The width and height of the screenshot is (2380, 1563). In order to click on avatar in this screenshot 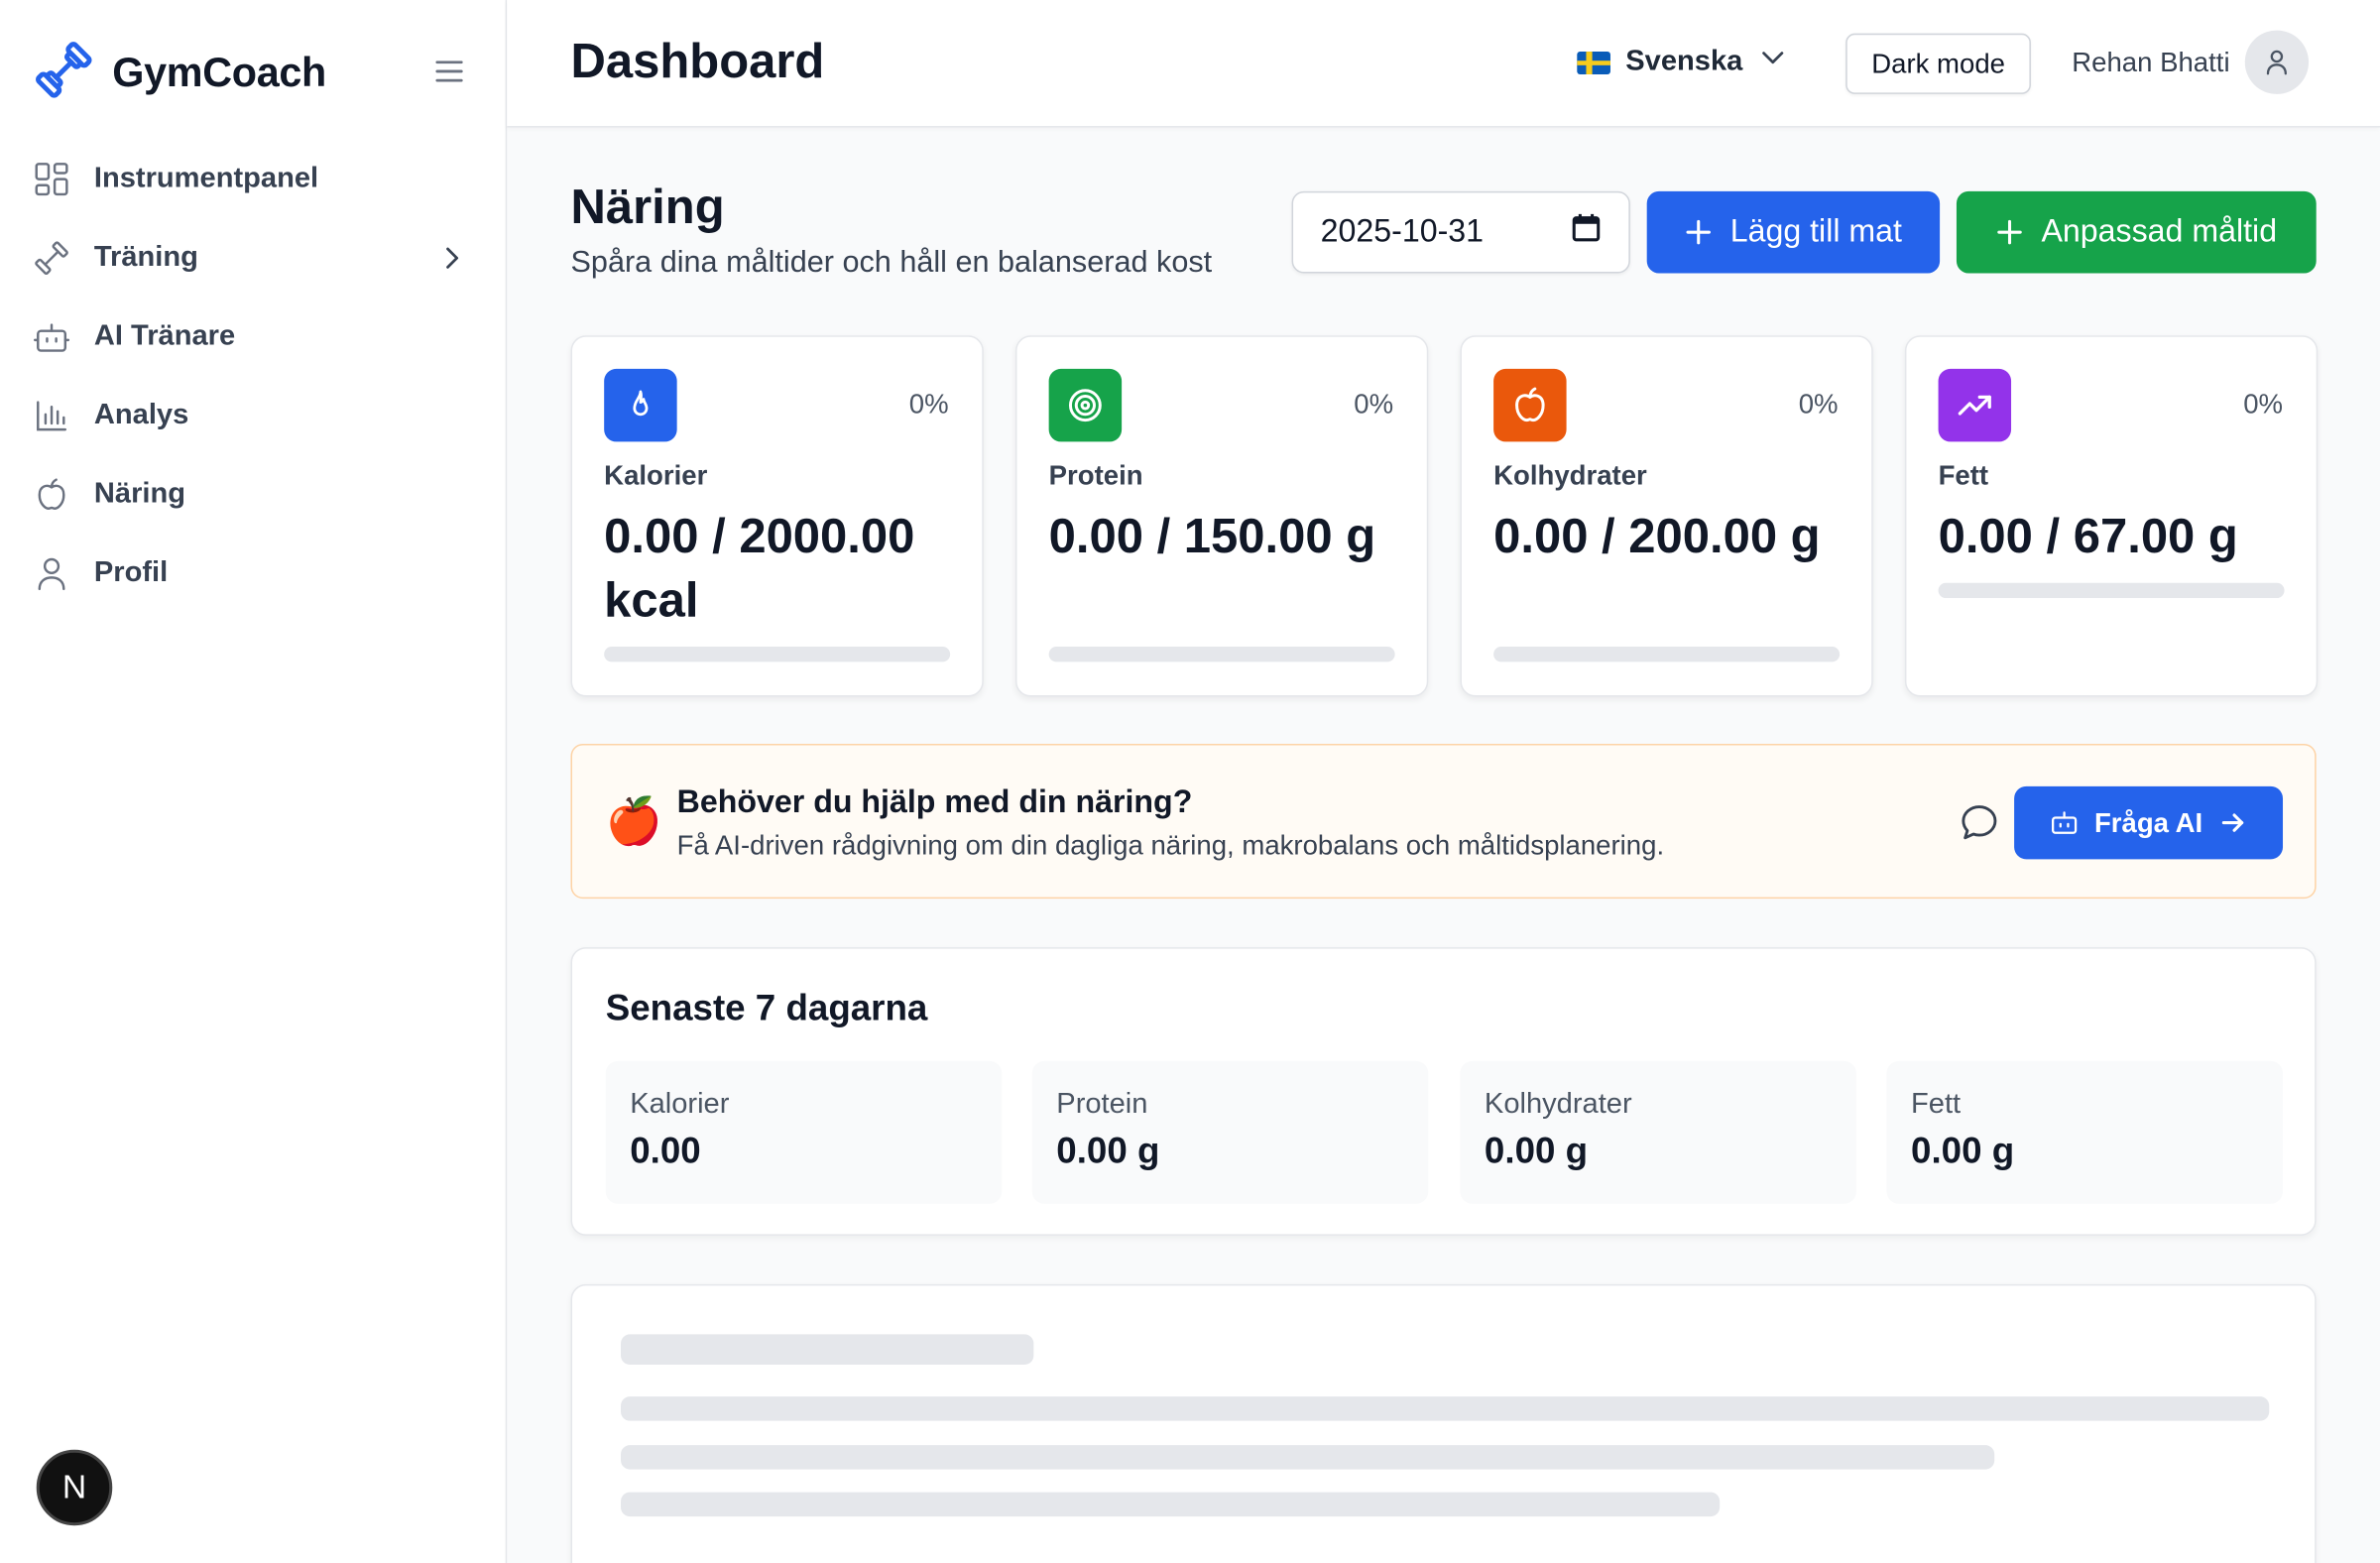, I will do `click(2277, 62)`.